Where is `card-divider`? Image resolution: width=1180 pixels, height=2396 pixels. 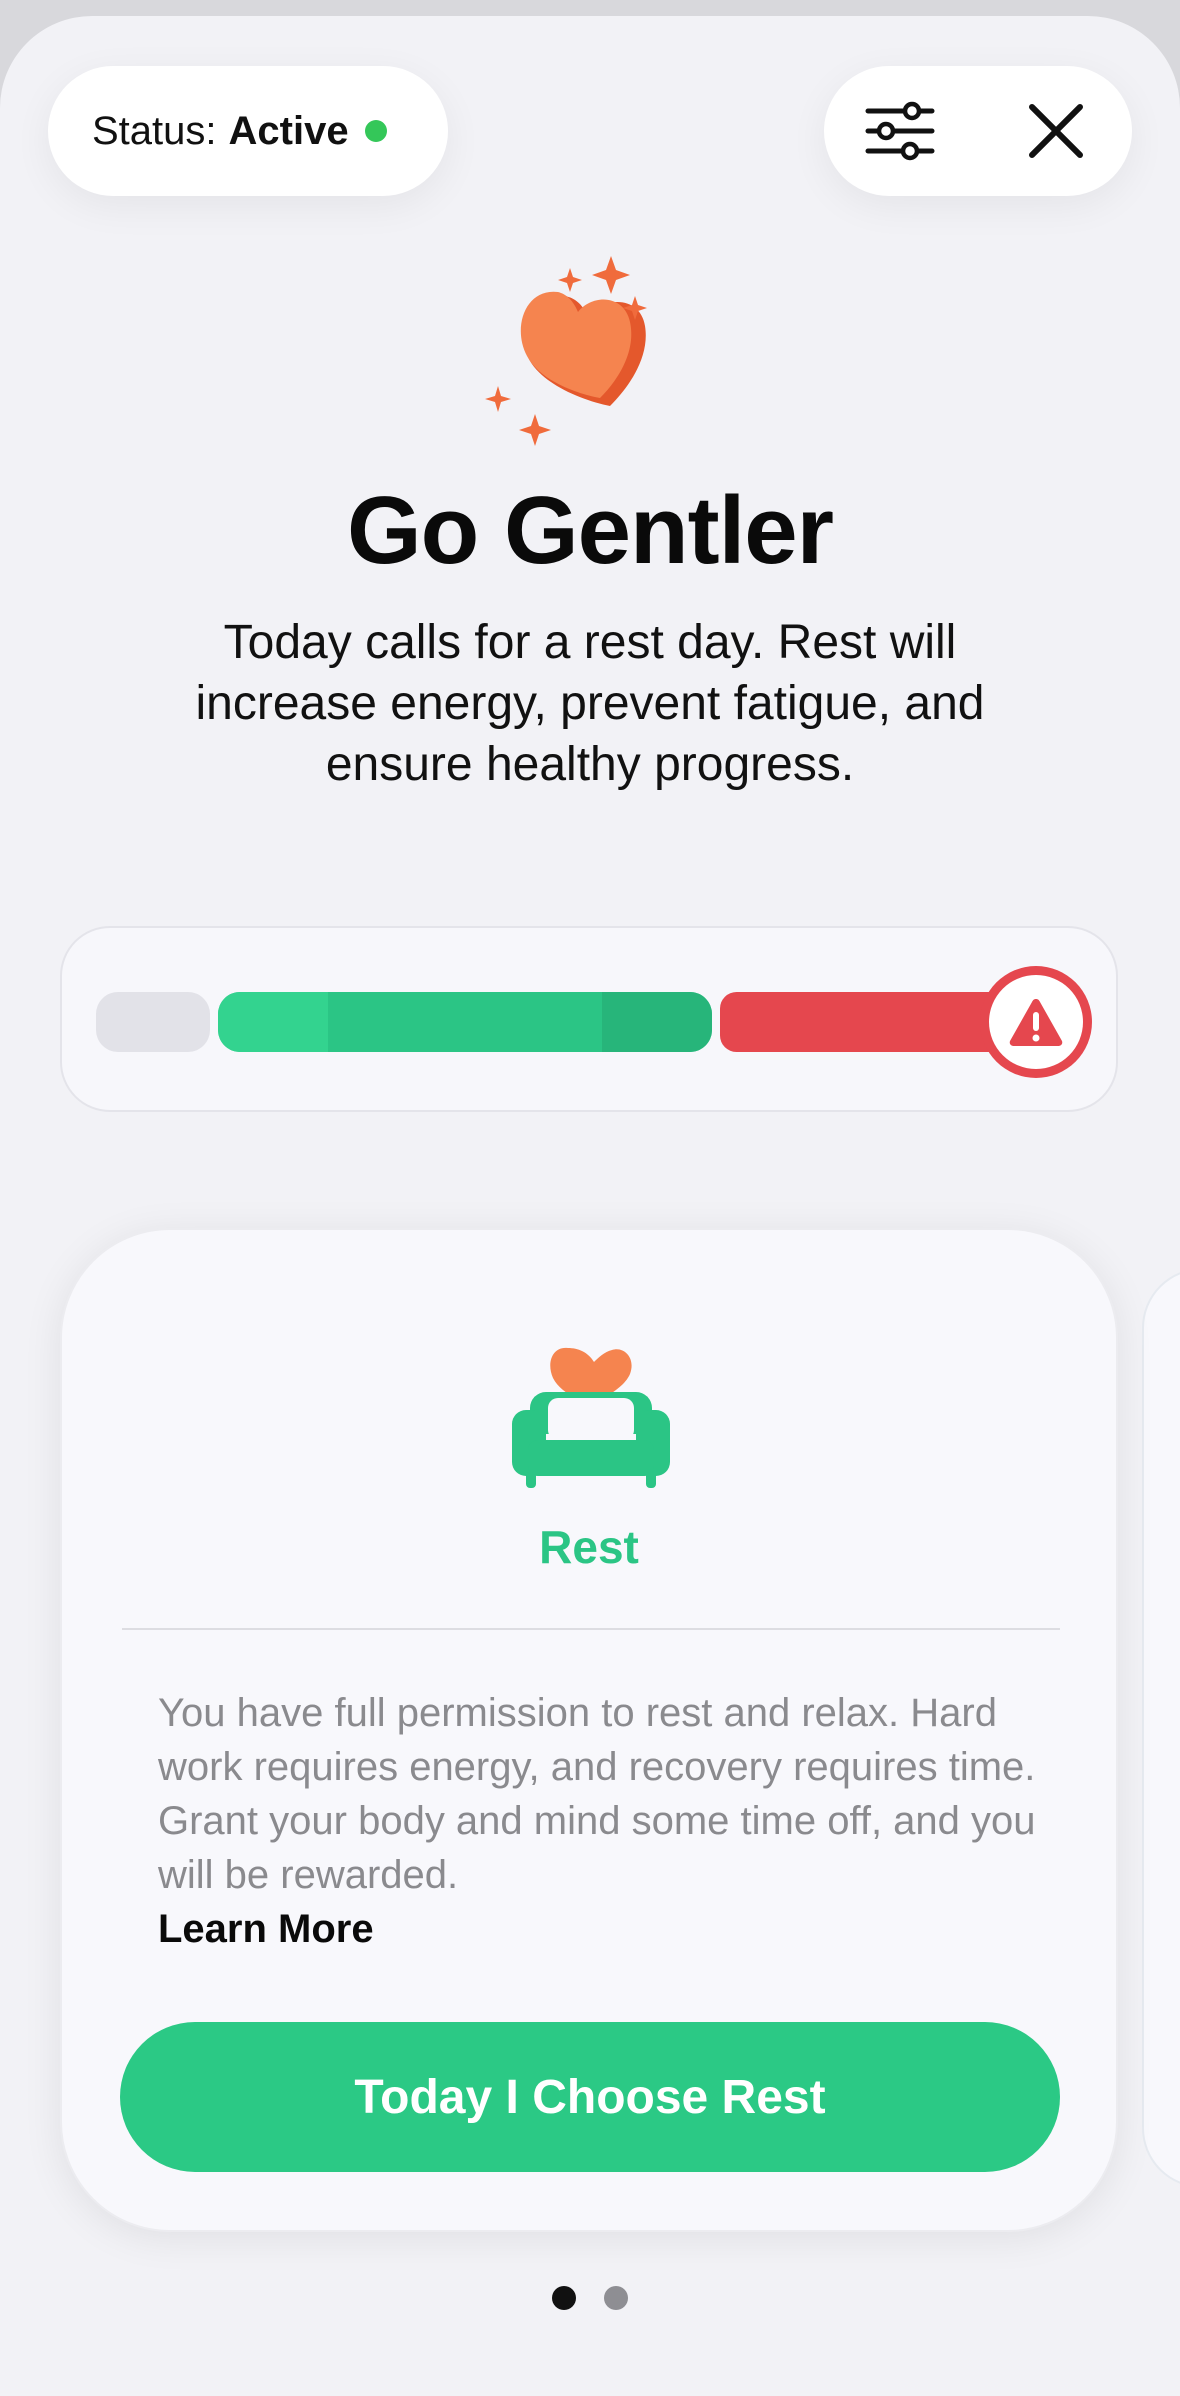 card-divider is located at coordinates (591, 1629).